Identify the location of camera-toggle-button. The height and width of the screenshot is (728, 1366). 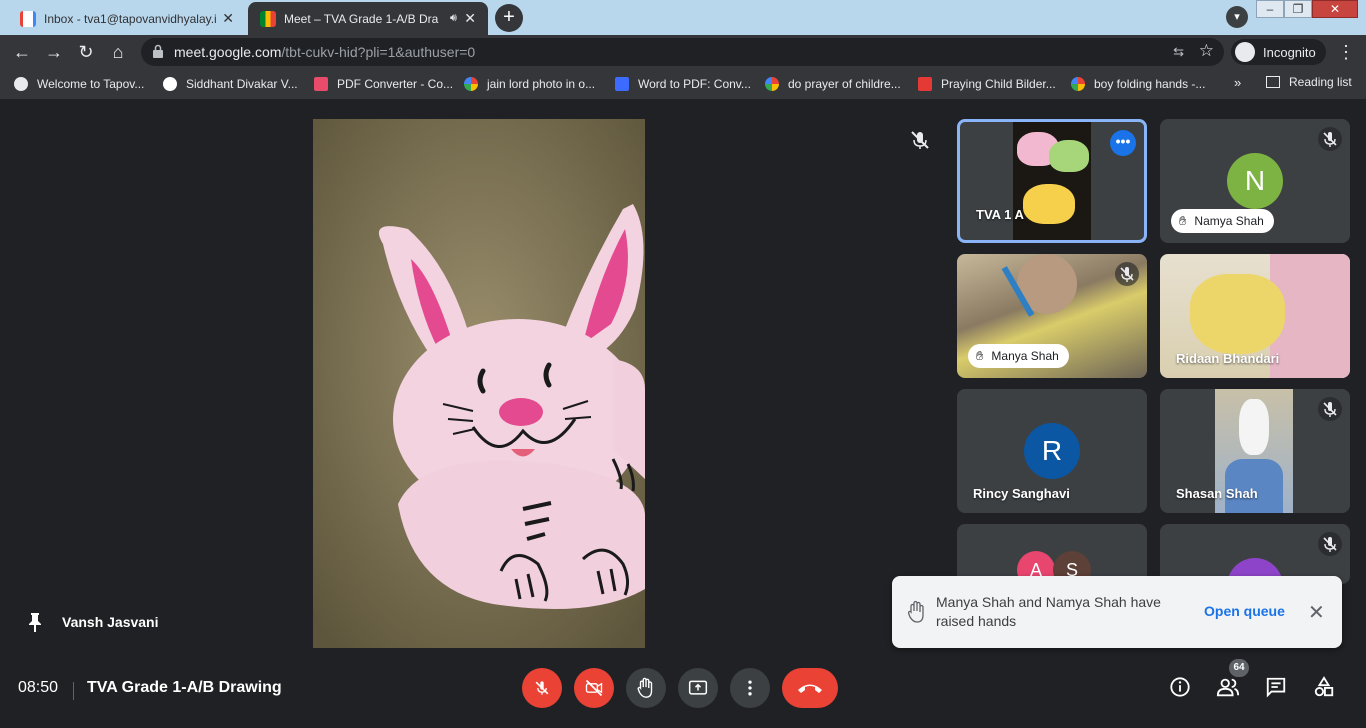
(594, 688).